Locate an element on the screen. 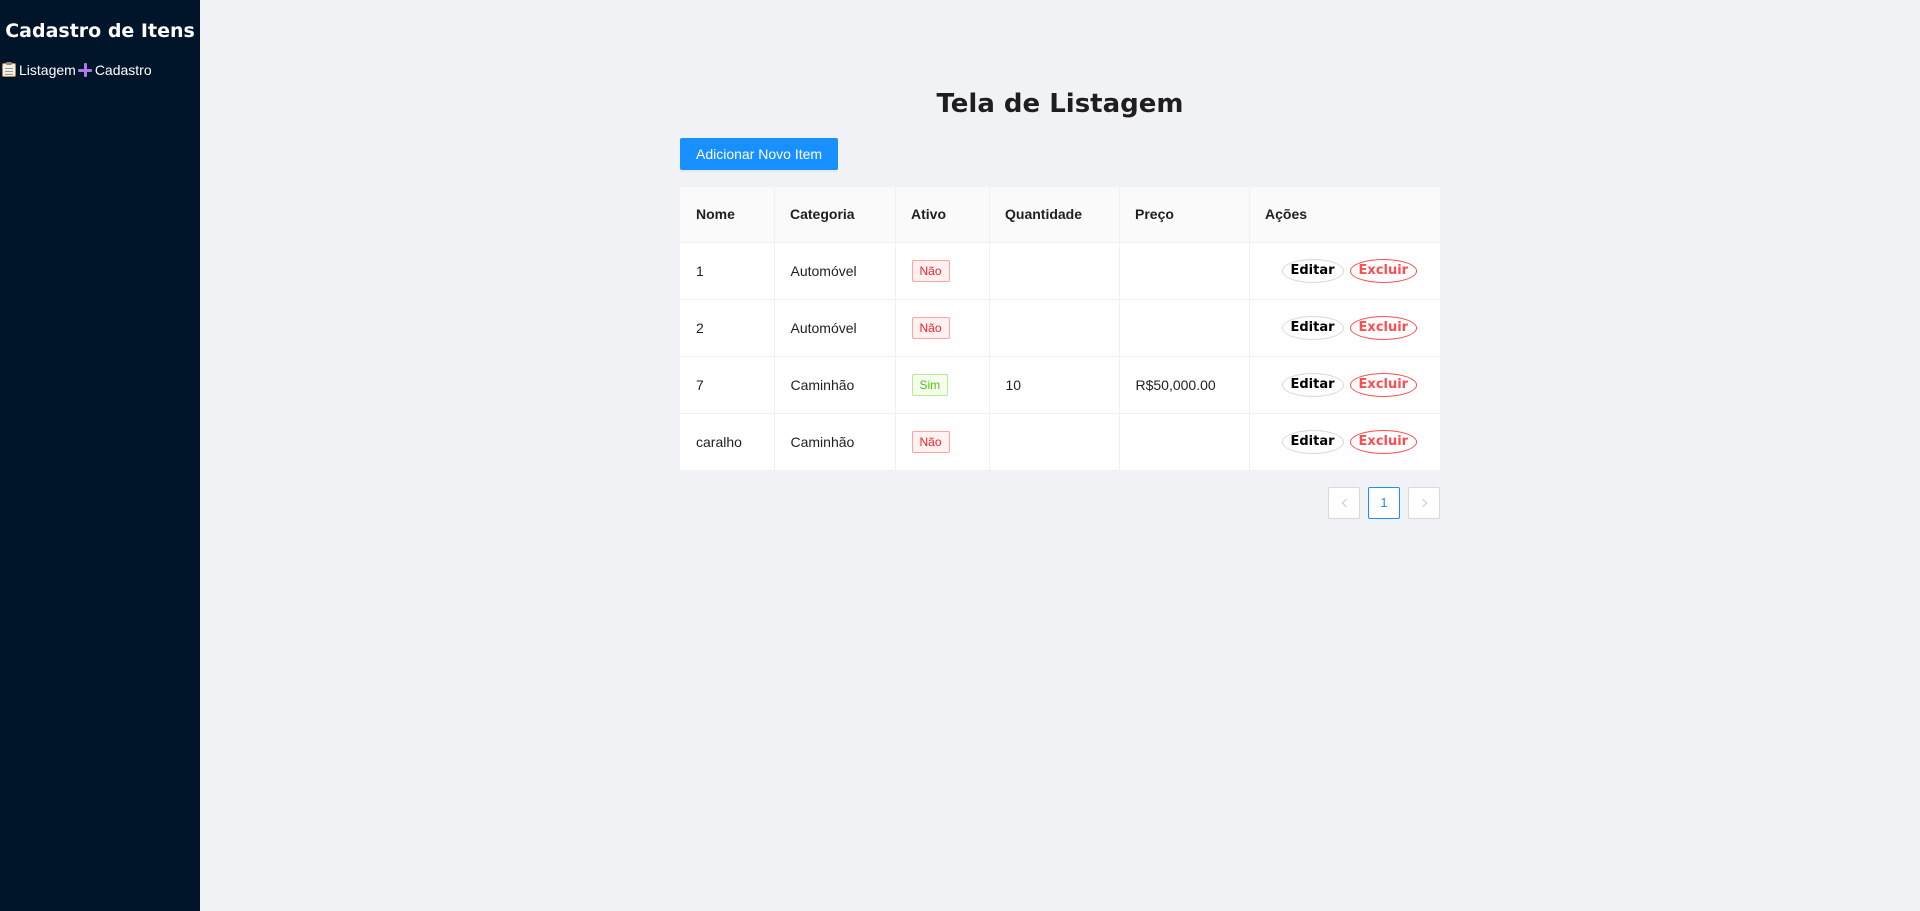 This screenshot has width=1920, height=911. column-header-ativo: Ativo is located at coordinates (942, 215).